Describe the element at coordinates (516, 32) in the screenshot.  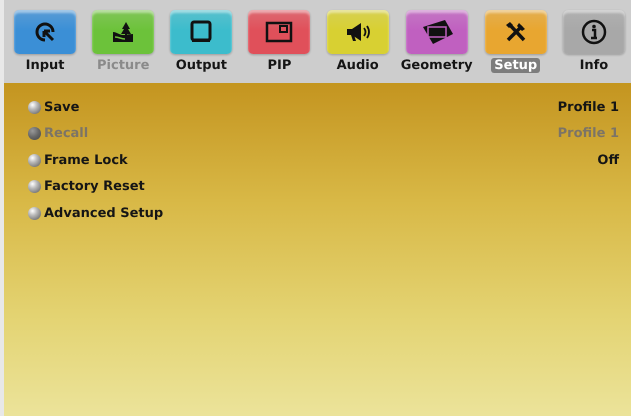
I see `tools-icon` at that location.